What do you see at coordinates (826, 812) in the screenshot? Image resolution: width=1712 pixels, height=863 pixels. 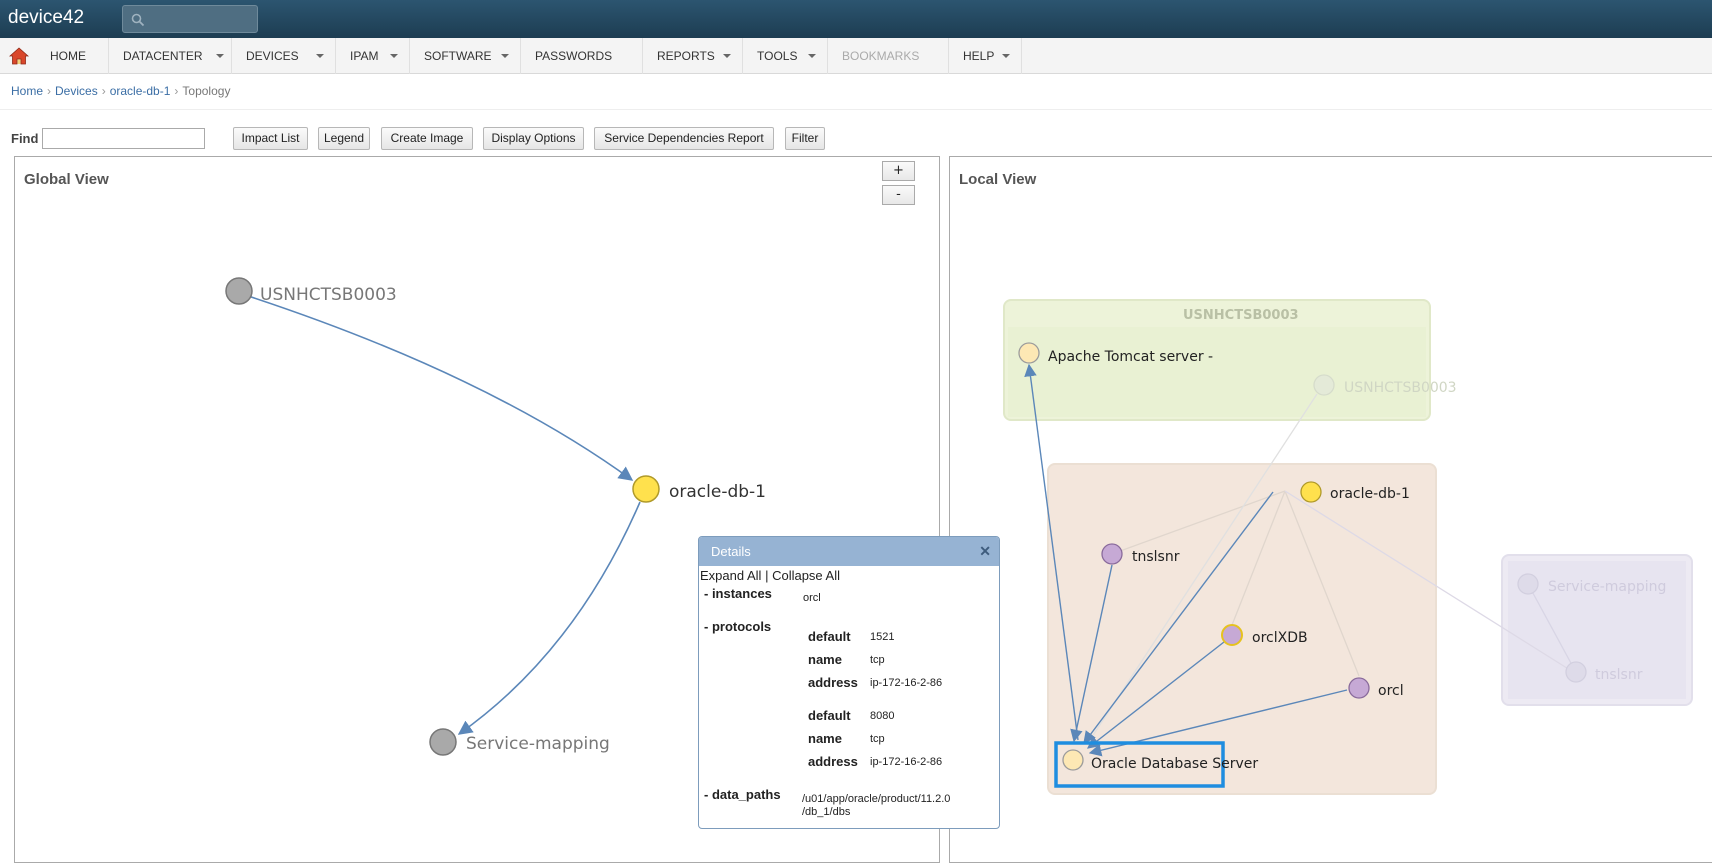 I see `data-paths-line-2: /db_1/dbs` at bounding box center [826, 812].